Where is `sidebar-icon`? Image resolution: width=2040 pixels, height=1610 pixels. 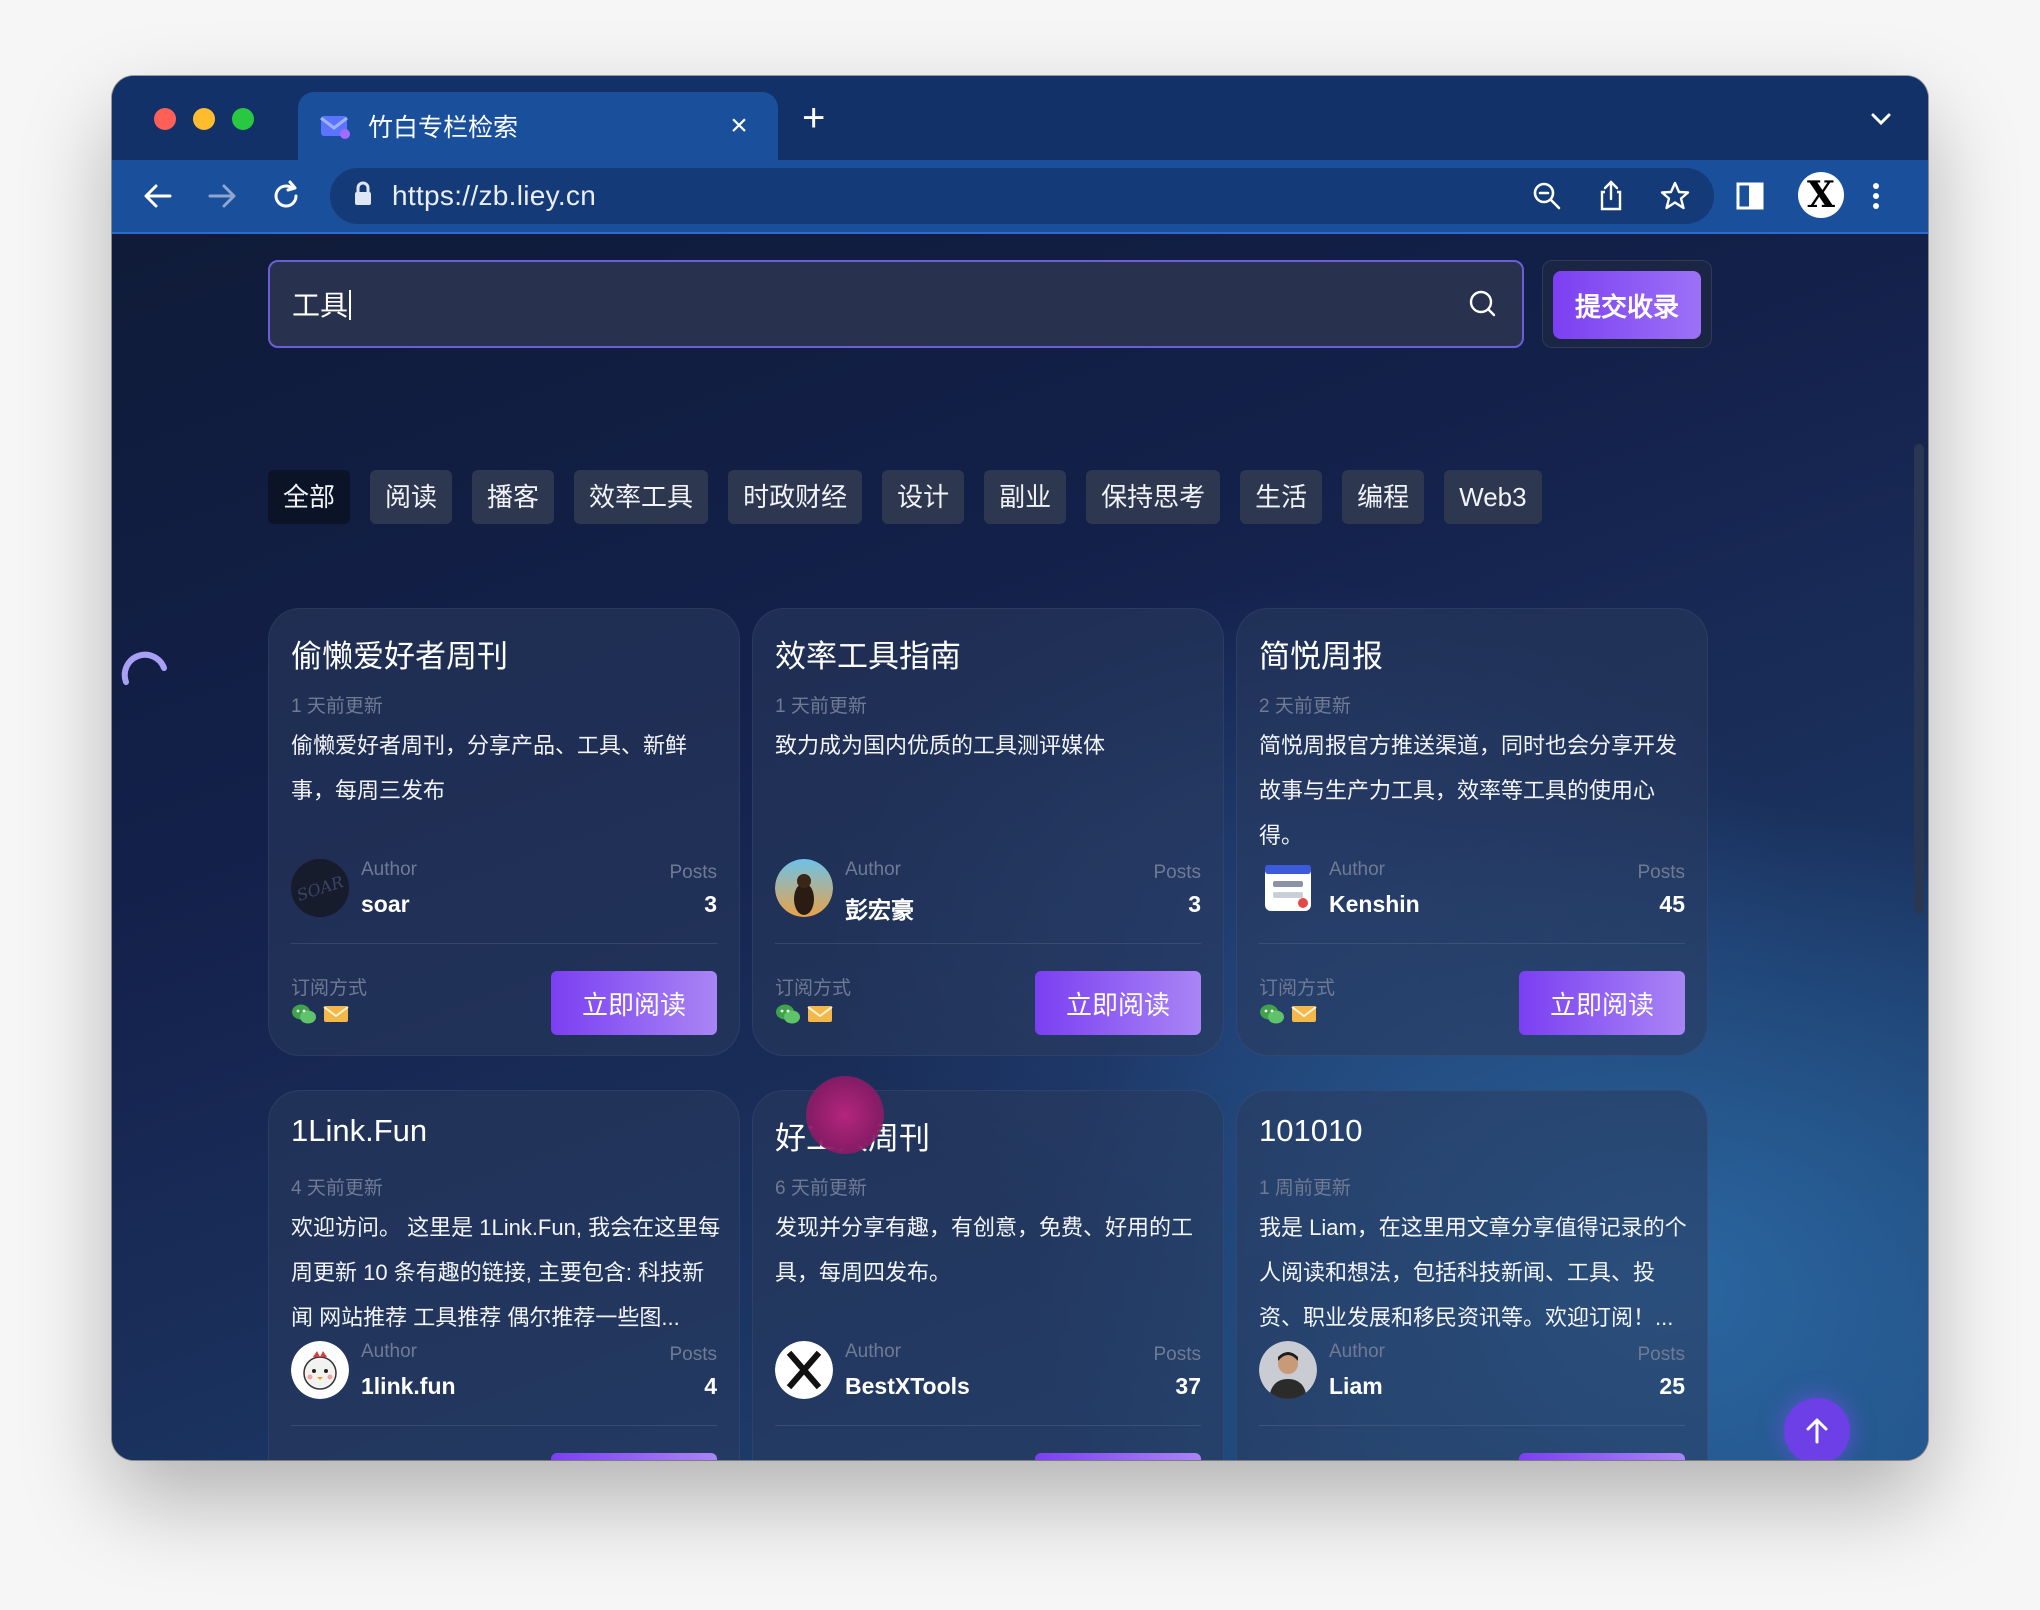 sidebar-icon is located at coordinates (1750, 196).